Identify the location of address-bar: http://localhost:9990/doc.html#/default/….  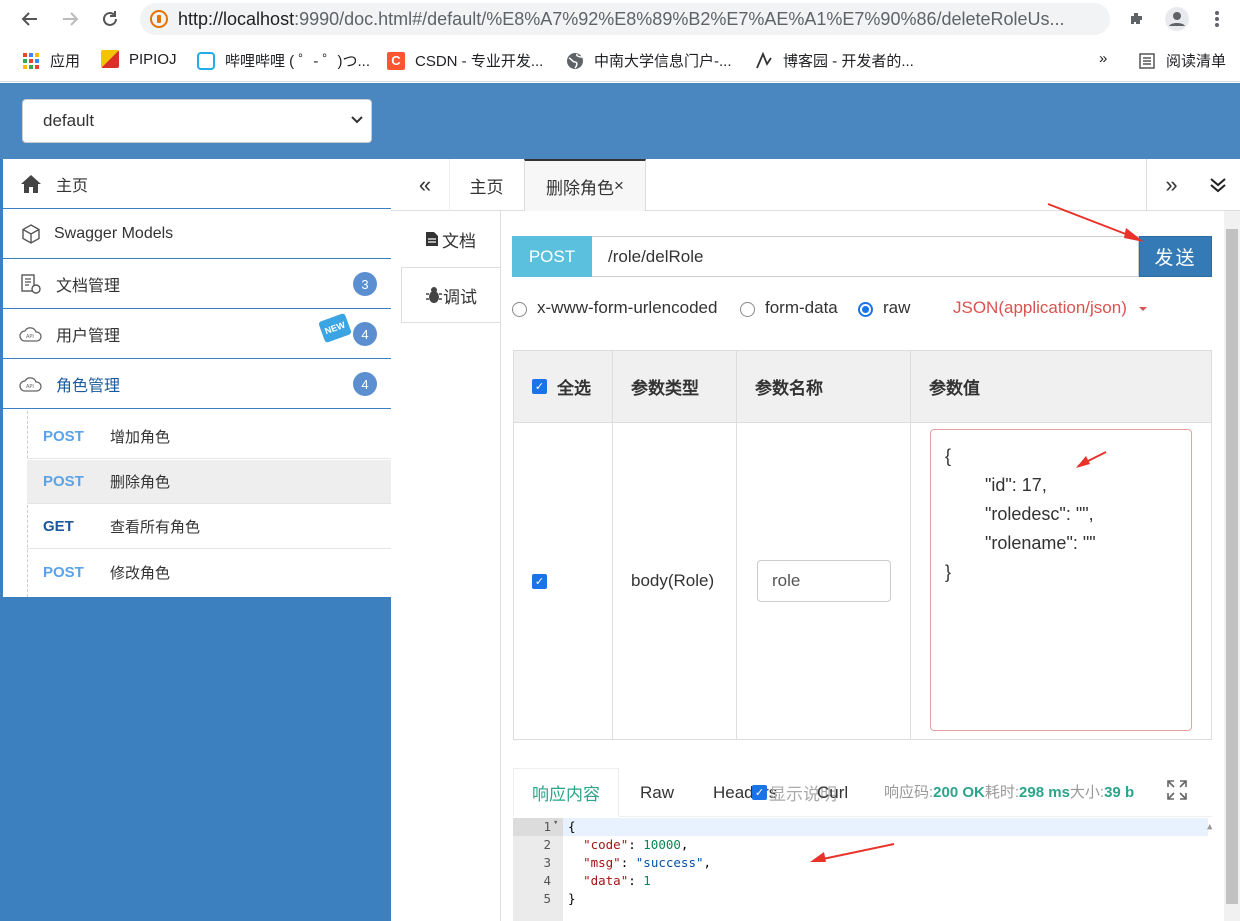
(625, 19).